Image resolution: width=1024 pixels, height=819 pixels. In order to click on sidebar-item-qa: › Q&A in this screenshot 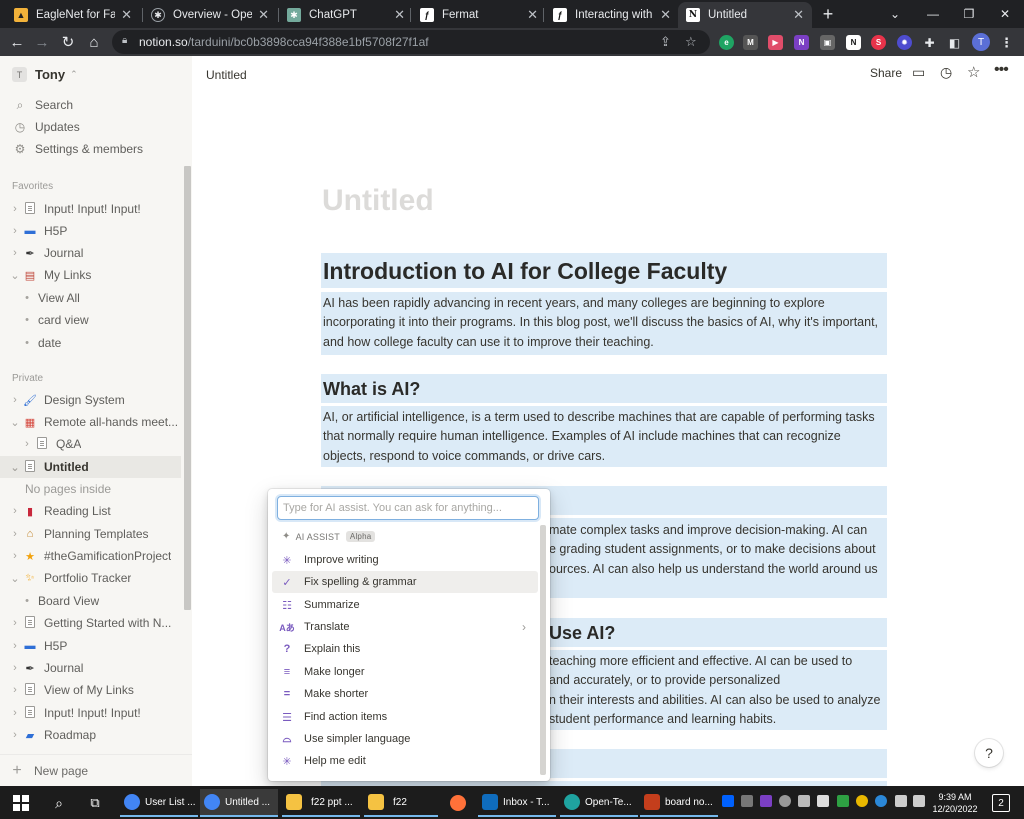, I will do `click(90, 444)`.